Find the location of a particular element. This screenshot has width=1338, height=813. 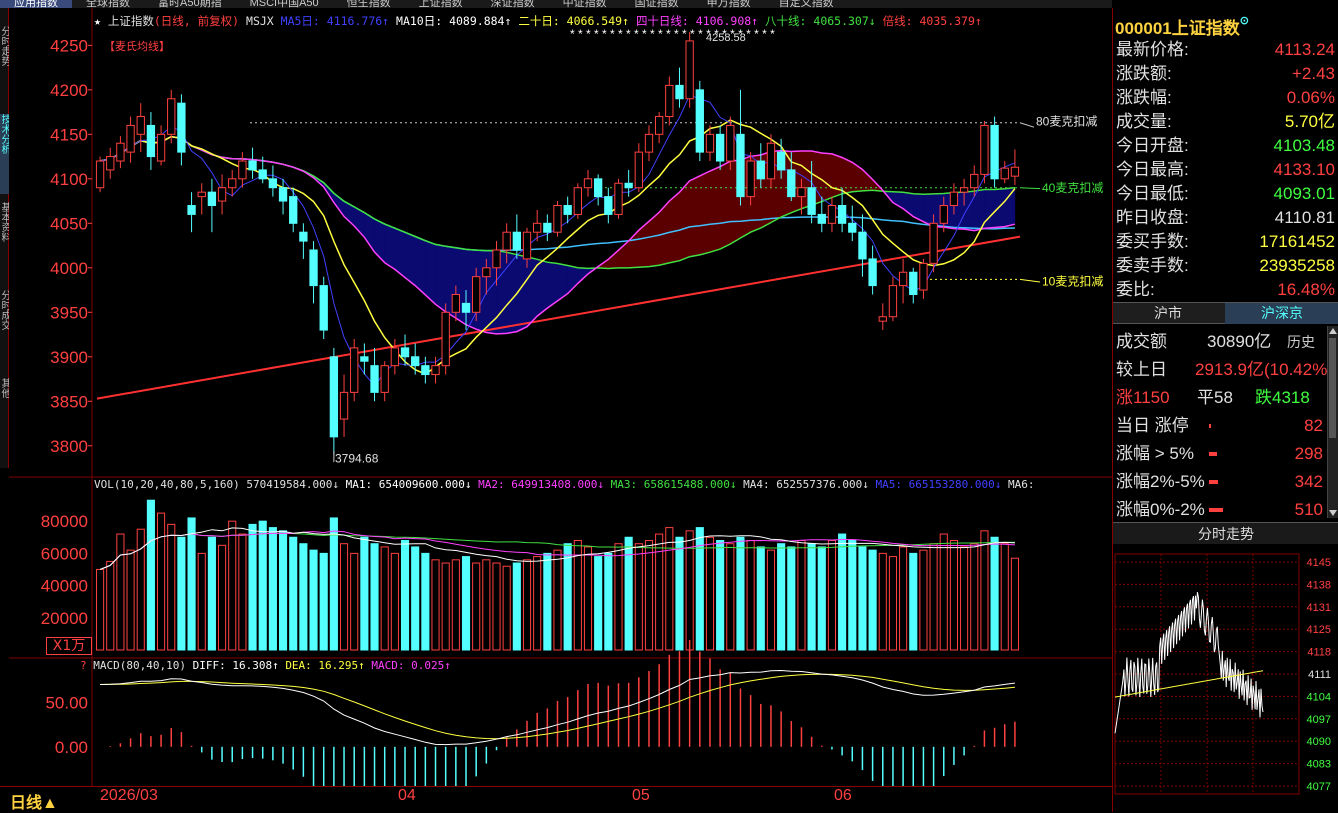

tab-sh: 沪市 is located at coordinates (1168, 313).